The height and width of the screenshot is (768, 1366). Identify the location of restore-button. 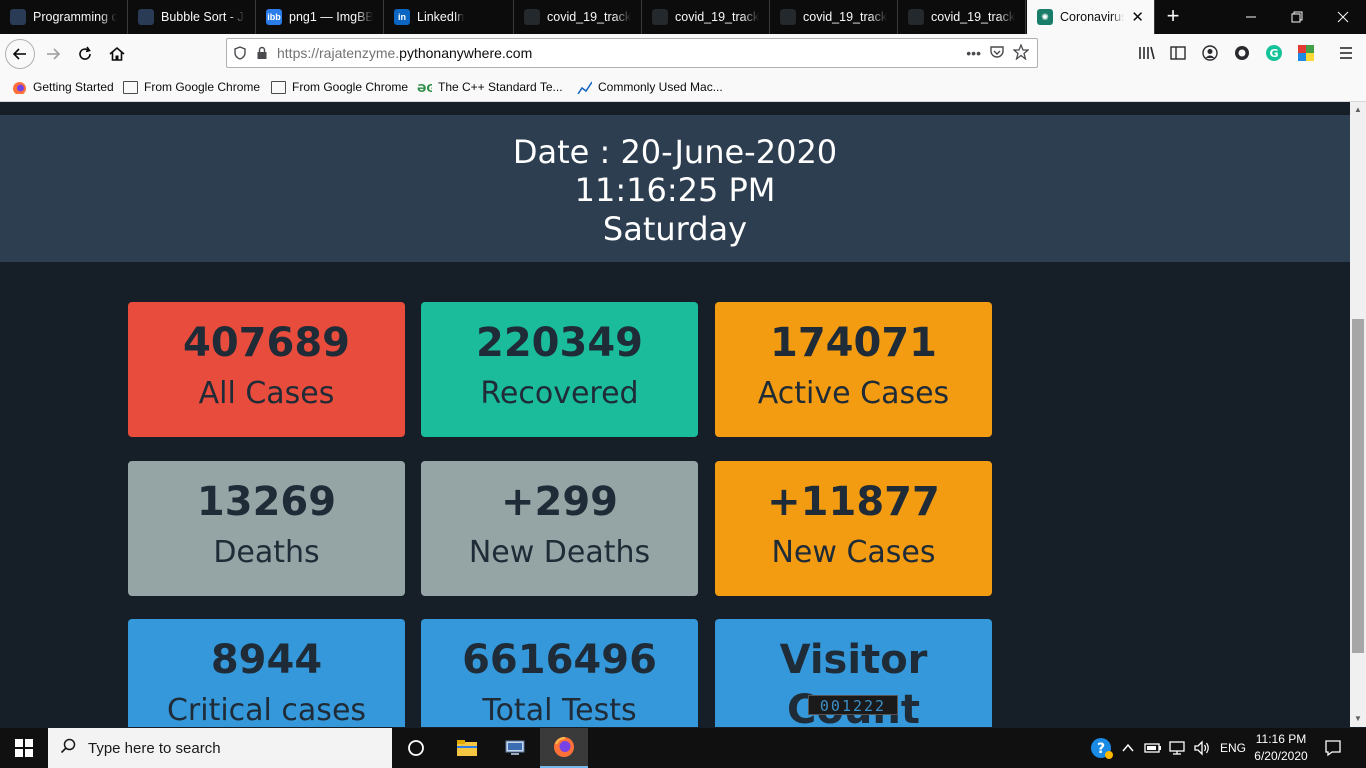
(1297, 17).